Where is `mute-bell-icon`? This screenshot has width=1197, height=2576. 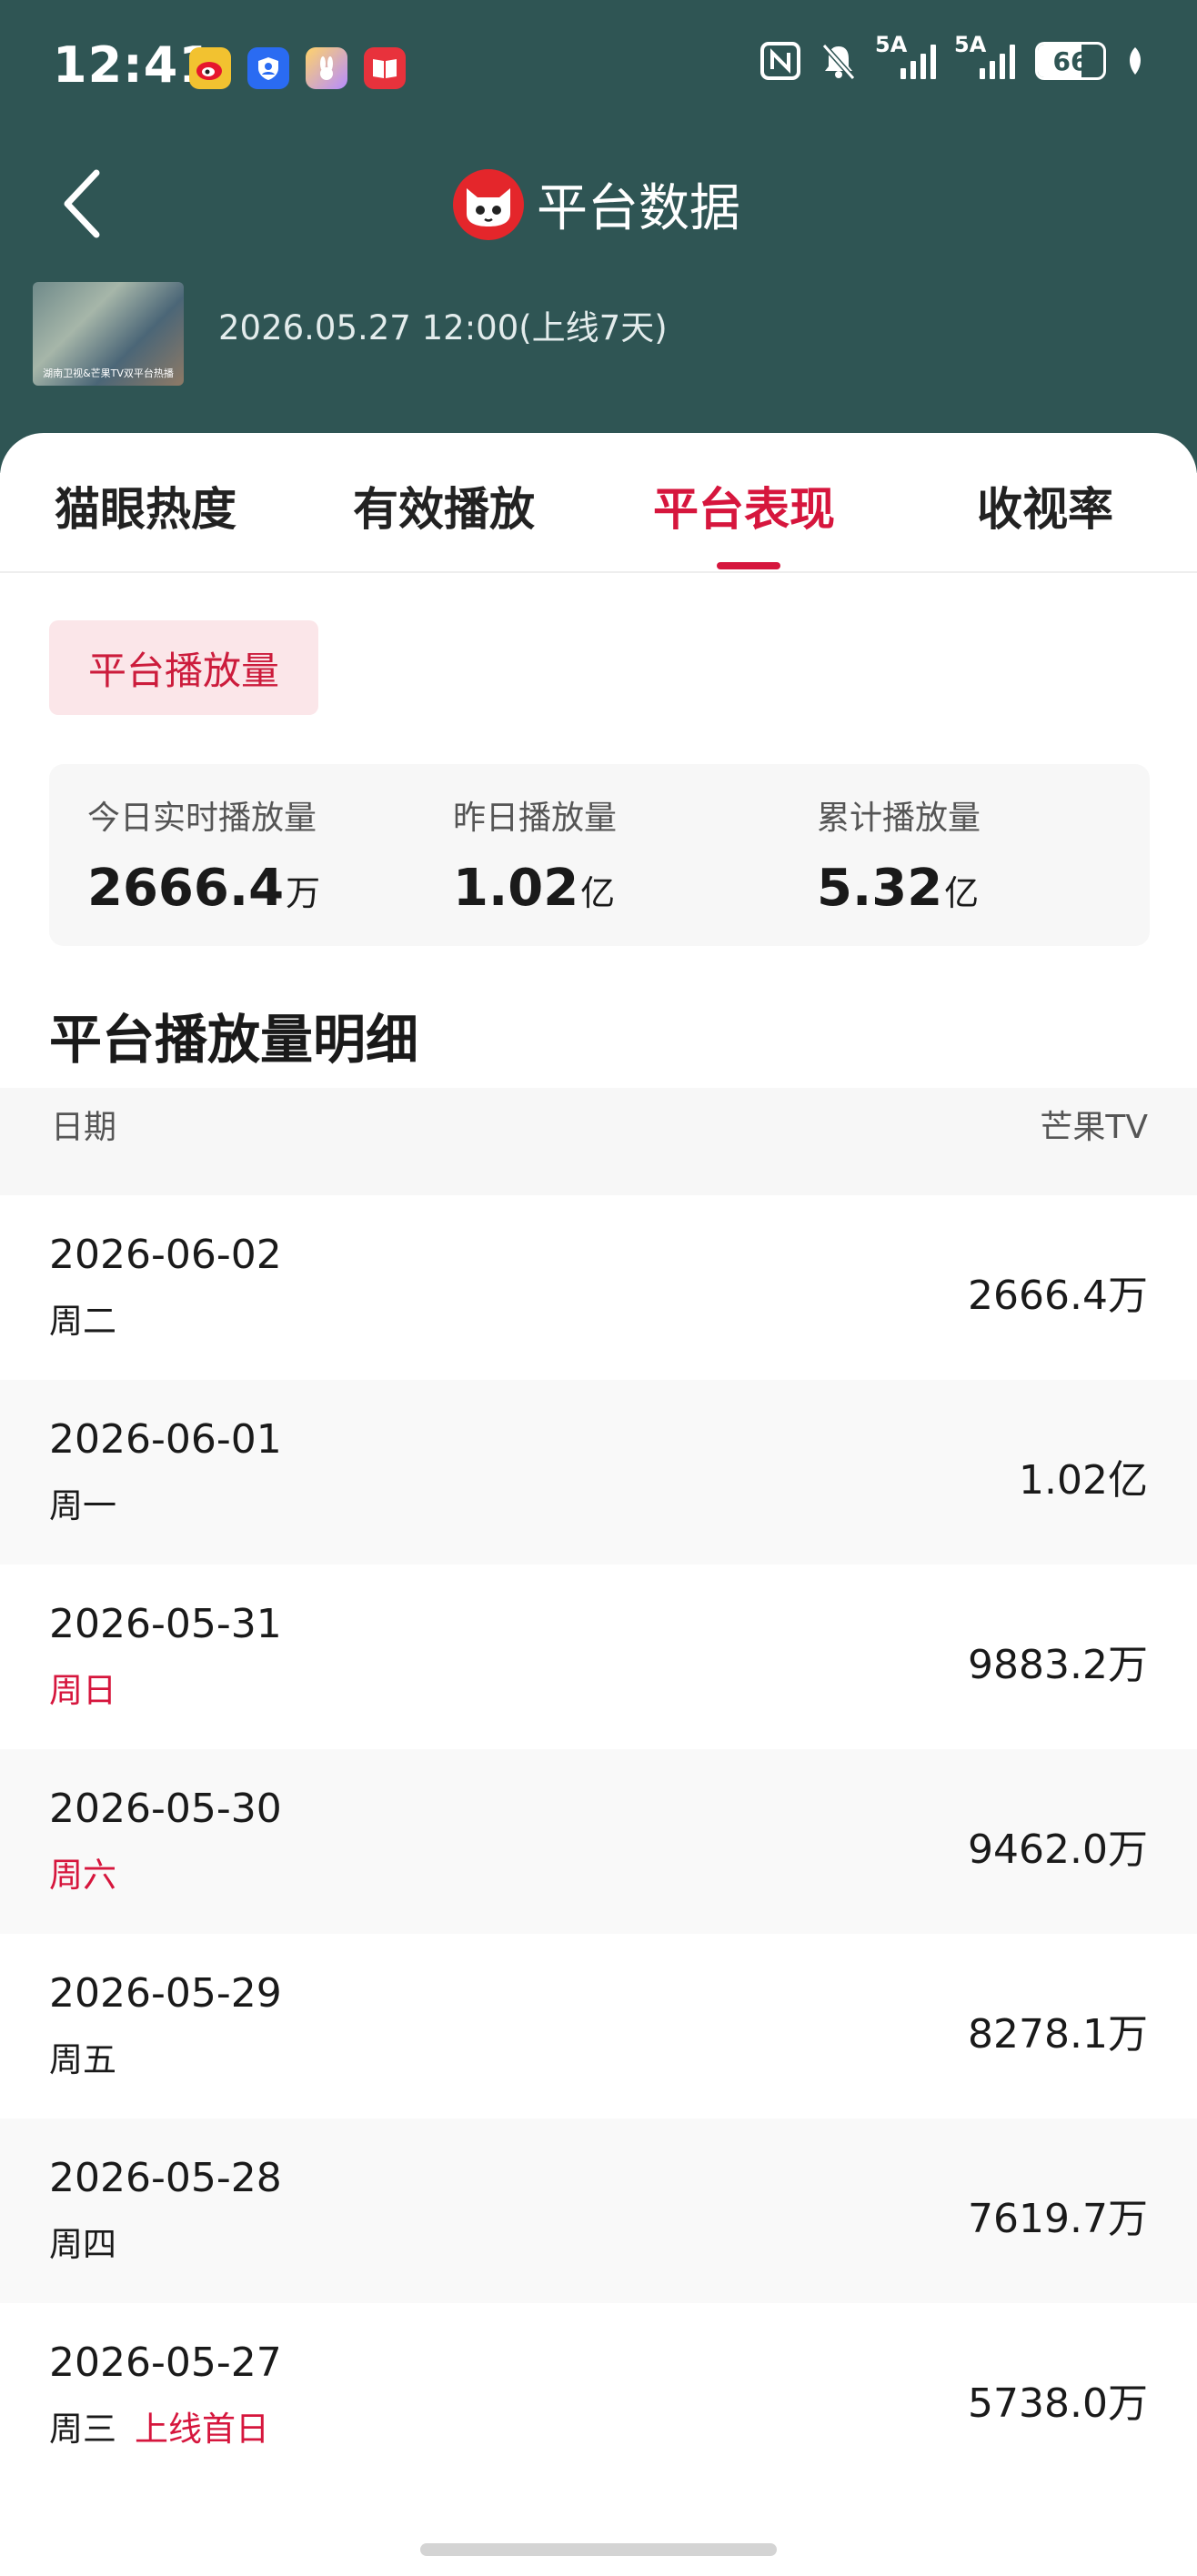 mute-bell-icon is located at coordinates (838, 62).